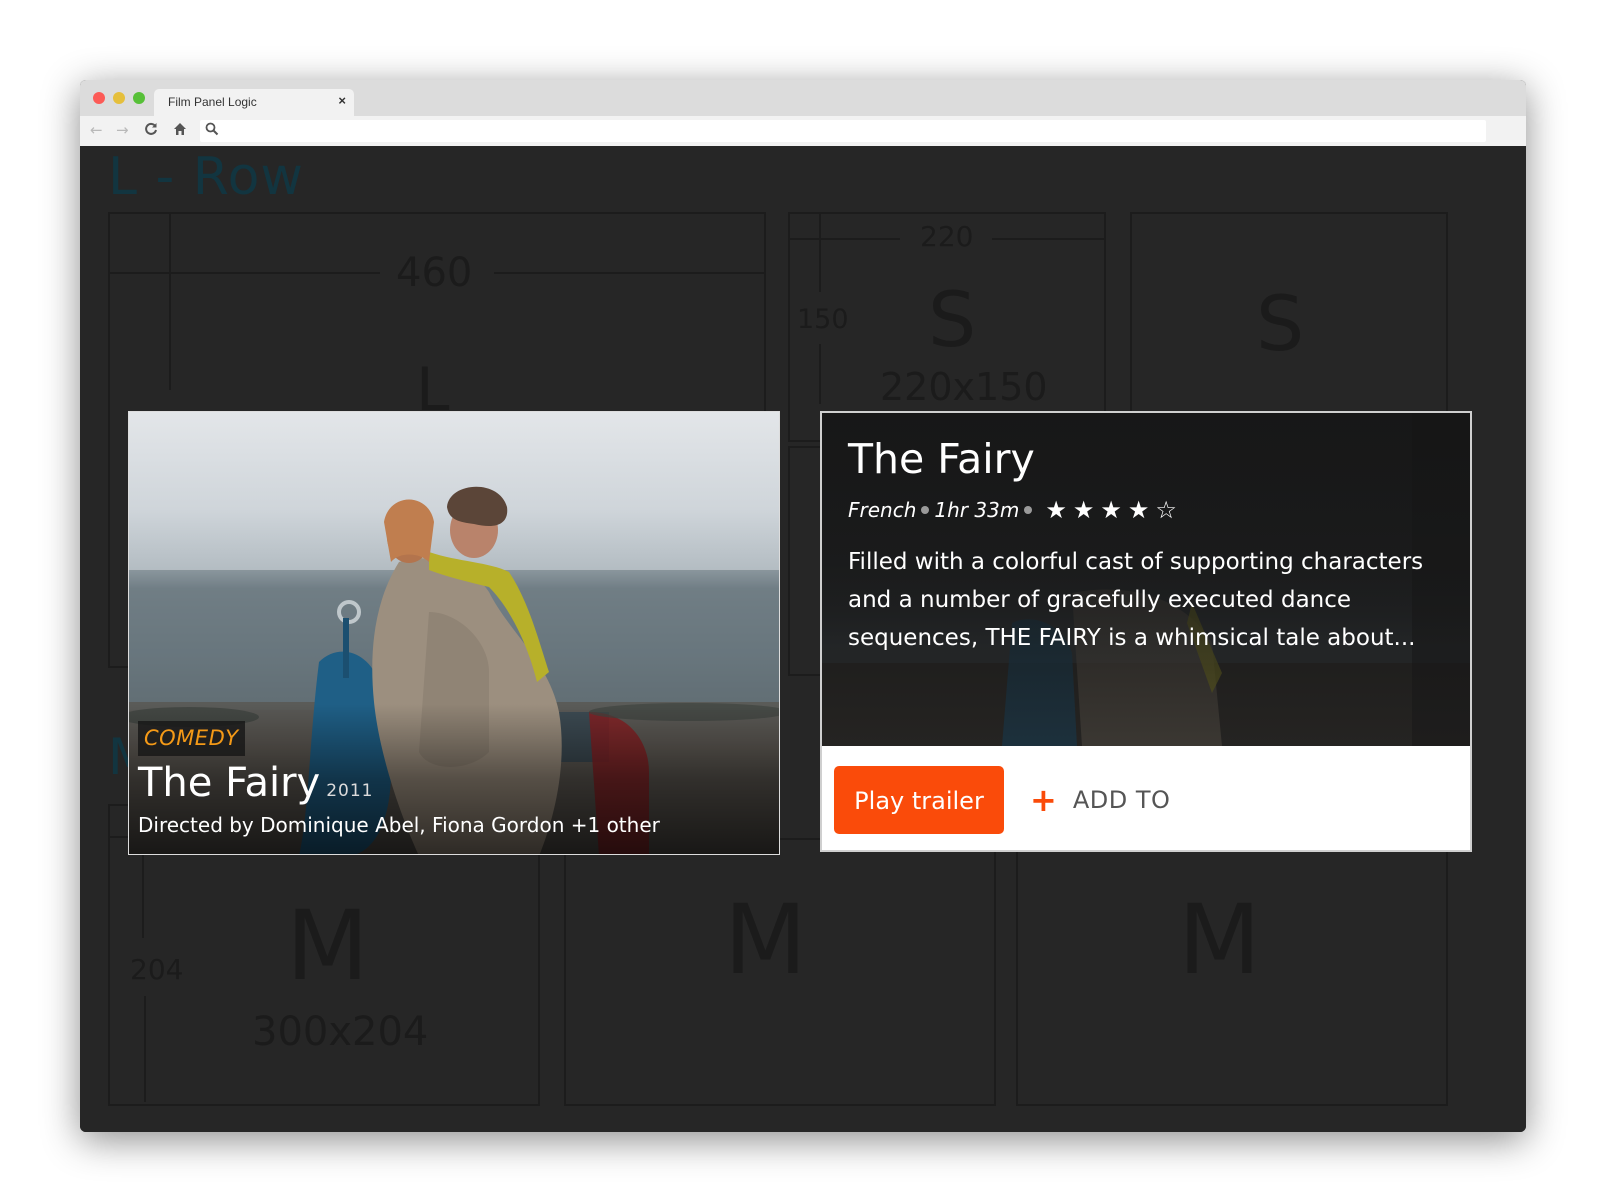  Describe the element at coordinates (1121, 800) in the screenshot. I see `add-to-label: ADD TO` at that location.